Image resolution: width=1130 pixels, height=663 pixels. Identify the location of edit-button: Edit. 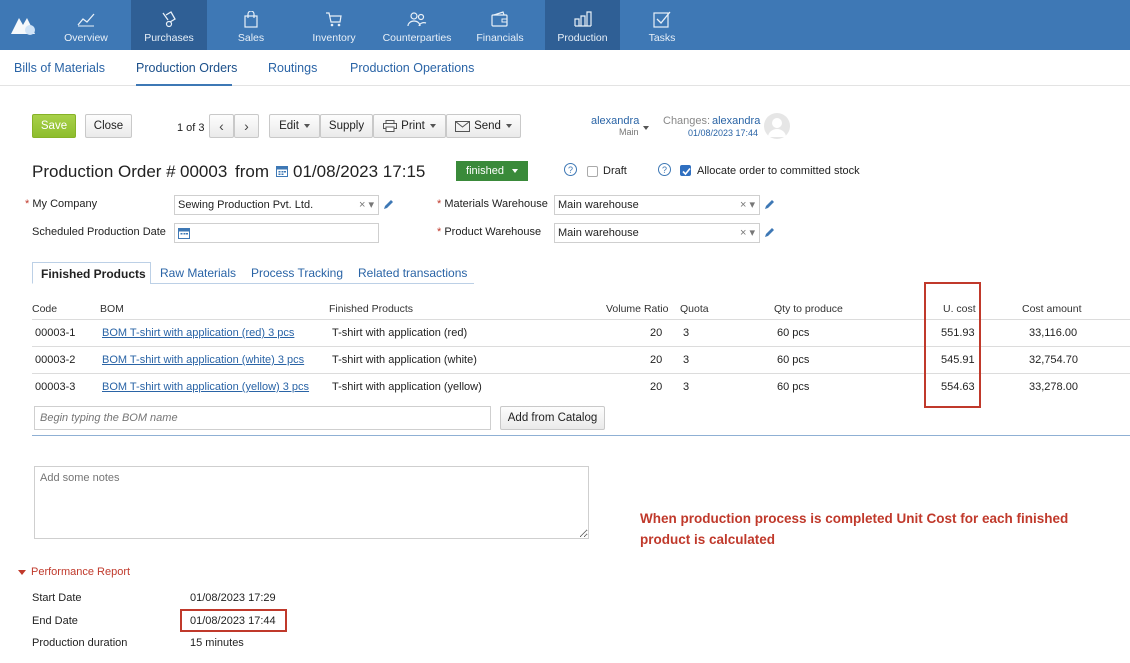
(294, 126).